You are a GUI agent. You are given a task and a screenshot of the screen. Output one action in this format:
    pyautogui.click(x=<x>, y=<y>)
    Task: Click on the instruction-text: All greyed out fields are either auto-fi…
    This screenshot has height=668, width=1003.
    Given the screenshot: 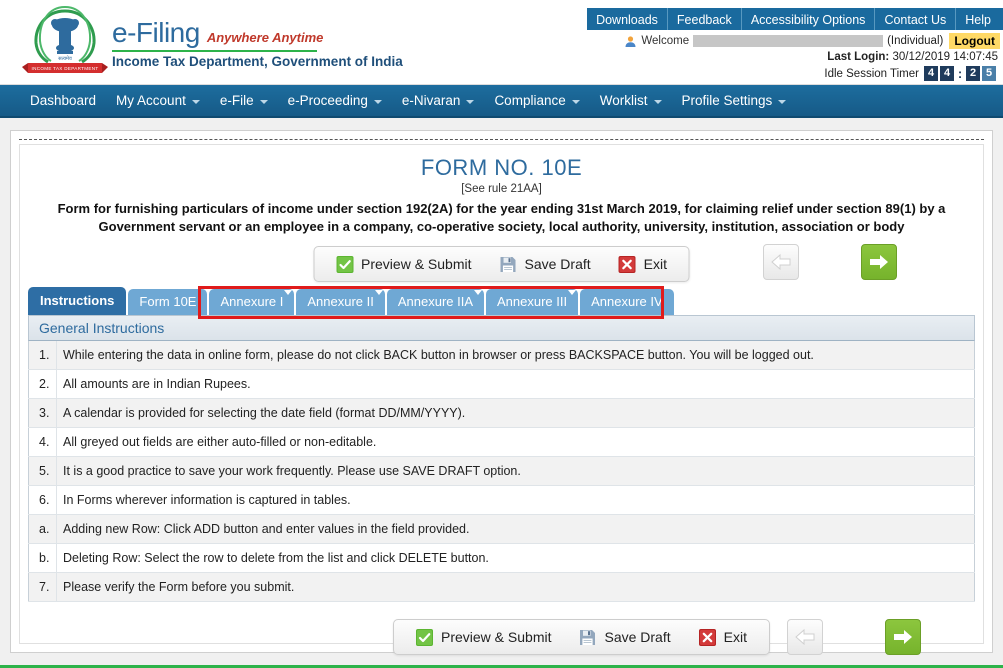 What is the action you would take?
    pyautogui.click(x=515, y=442)
    